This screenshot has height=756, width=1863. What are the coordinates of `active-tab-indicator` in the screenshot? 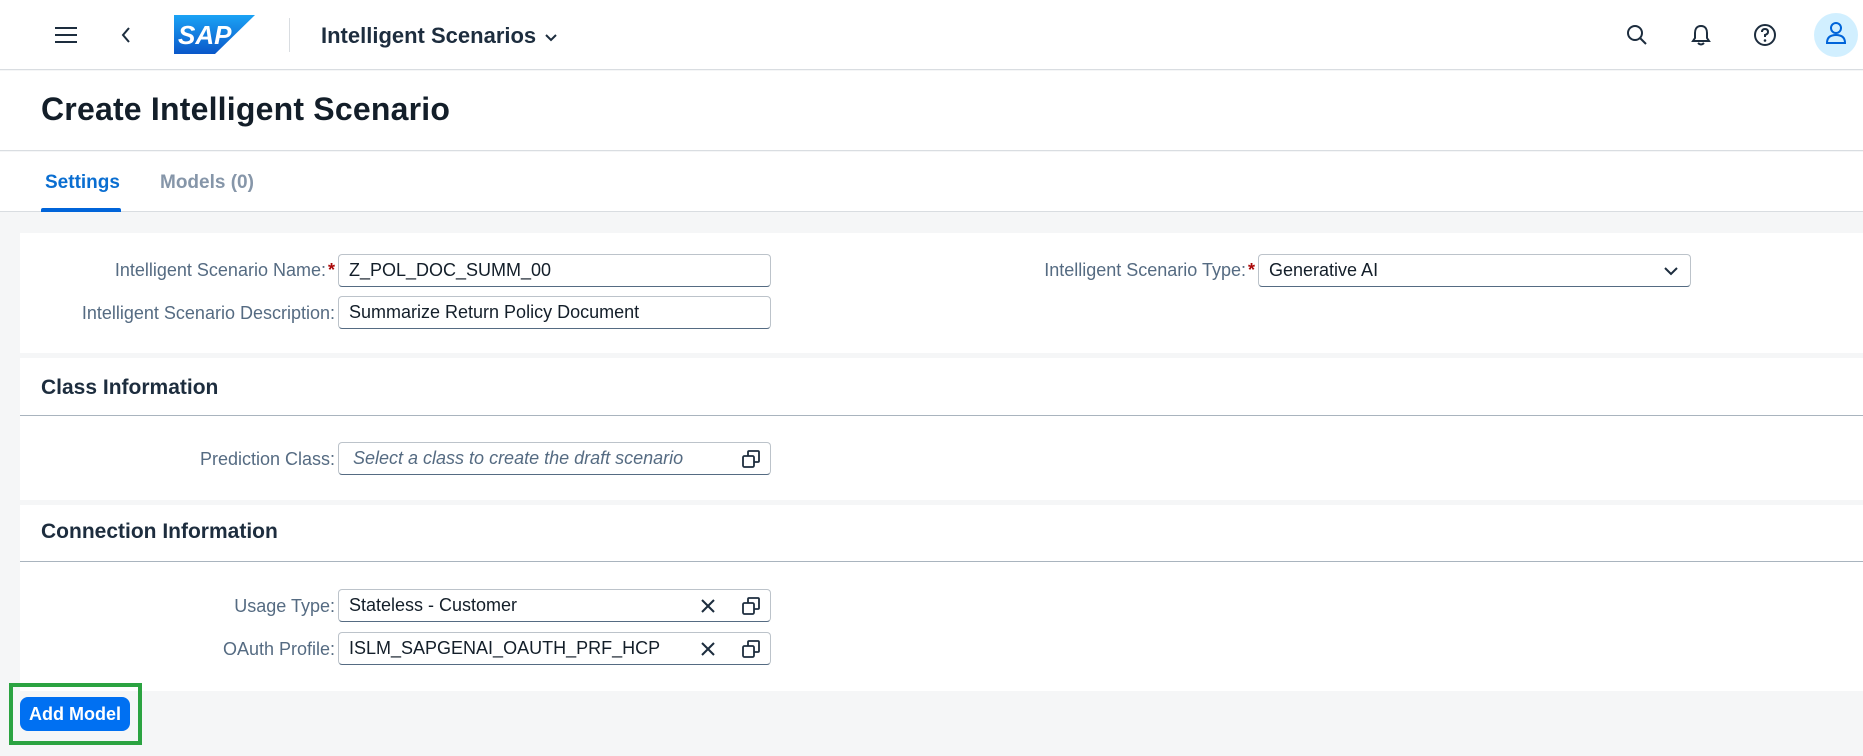 It's located at (81, 210).